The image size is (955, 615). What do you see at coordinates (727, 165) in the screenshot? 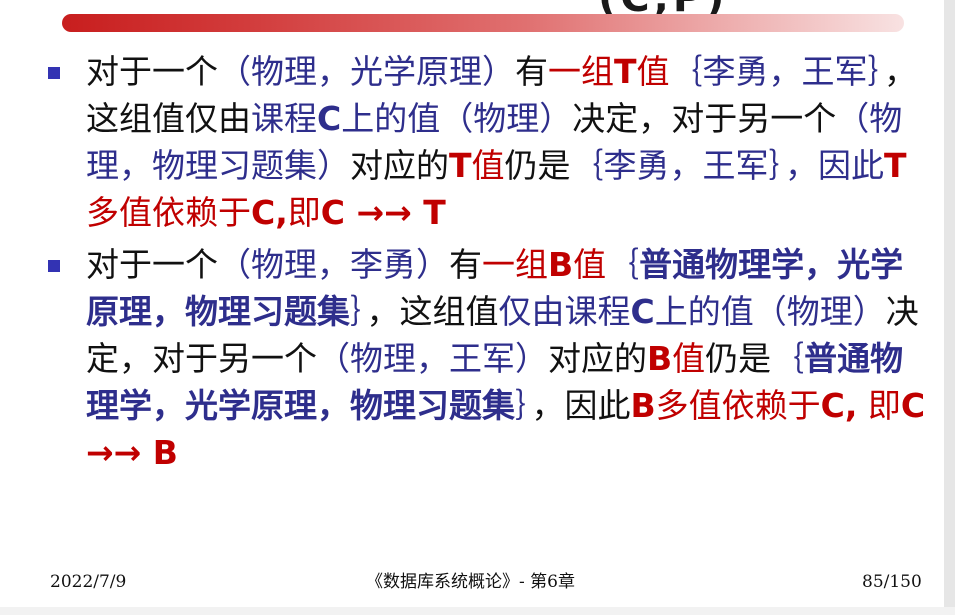
I see `text-segment: ｛李勇，王军｝，因此` at bounding box center [727, 165].